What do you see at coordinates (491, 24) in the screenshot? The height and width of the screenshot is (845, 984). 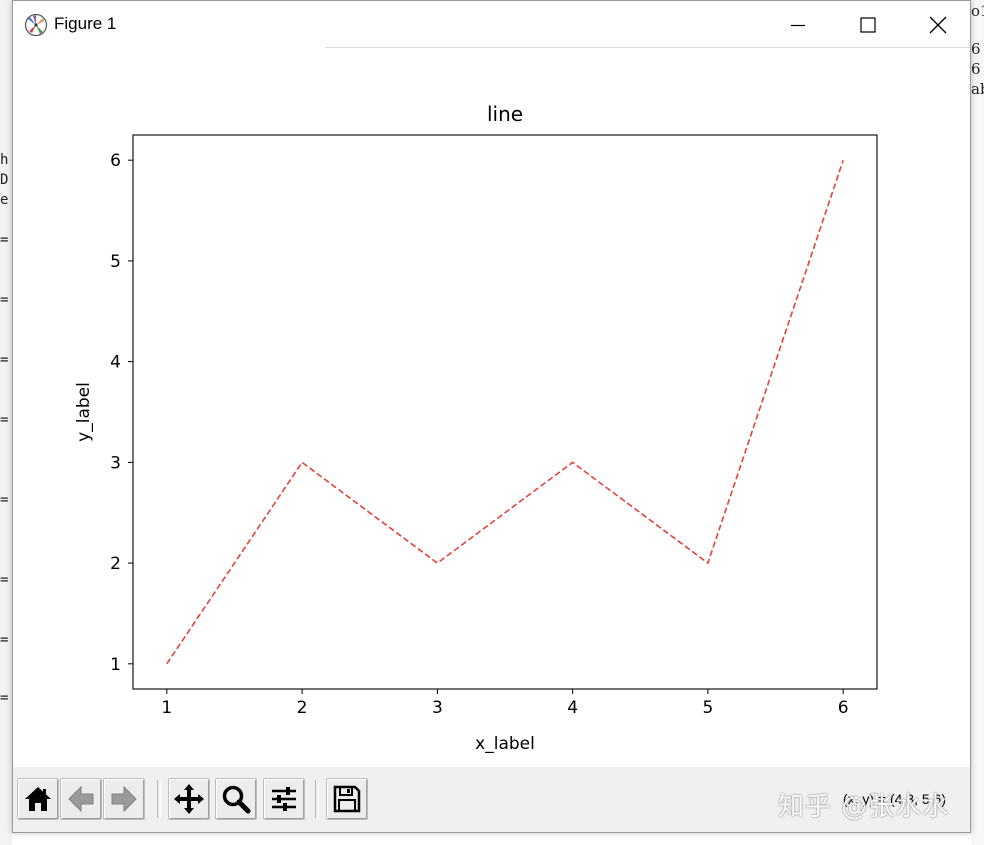 I see `title-bar: Figure 1` at bounding box center [491, 24].